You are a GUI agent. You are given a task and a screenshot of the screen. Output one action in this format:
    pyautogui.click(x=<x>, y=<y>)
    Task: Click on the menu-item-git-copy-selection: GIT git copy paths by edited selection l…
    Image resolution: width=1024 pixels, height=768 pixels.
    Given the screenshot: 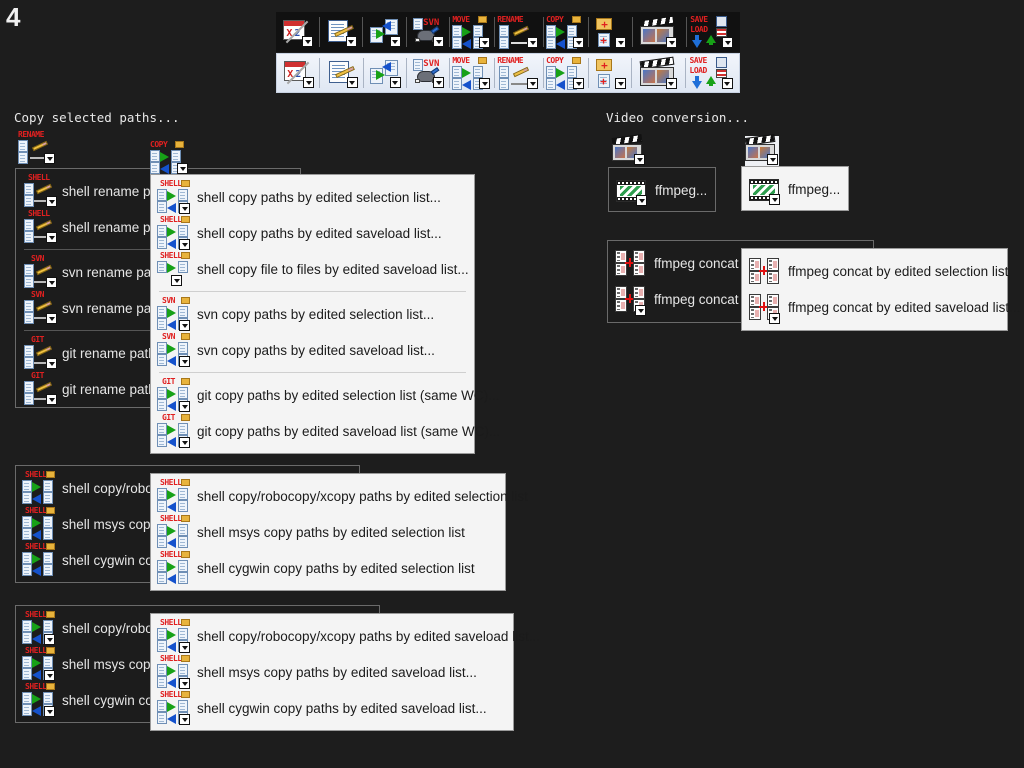 What is the action you would take?
    pyautogui.click(x=325, y=395)
    